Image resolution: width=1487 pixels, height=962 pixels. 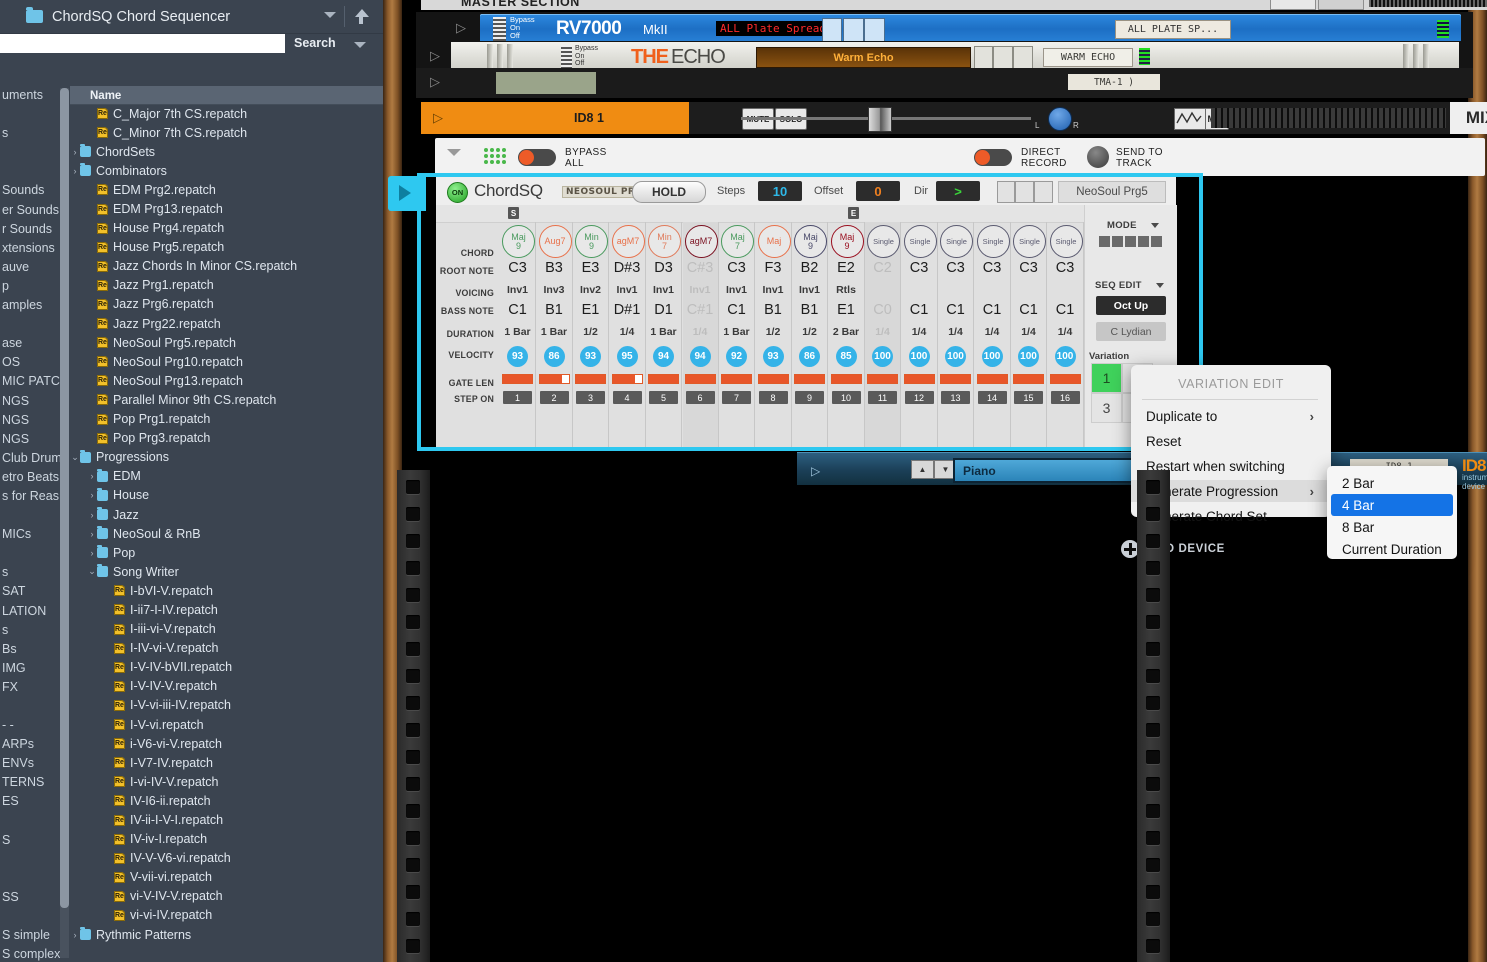 I want to click on power-on-button: ON, so click(x=457, y=192).